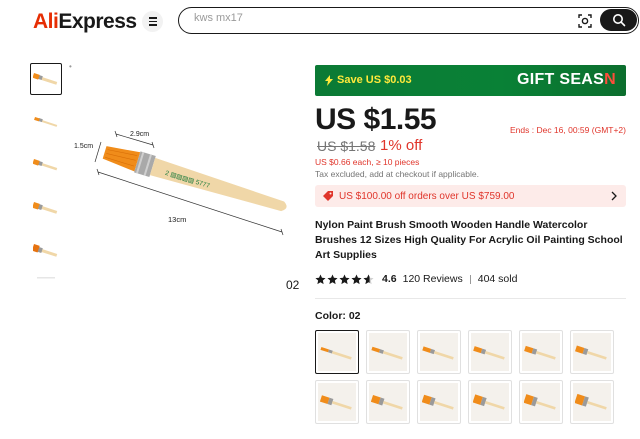 This screenshot has height=439, width=640. What do you see at coordinates (427, 196) in the screenshot?
I see `coupon-text: US $100.00 off orders over US $759.00` at bounding box center [427, 196].